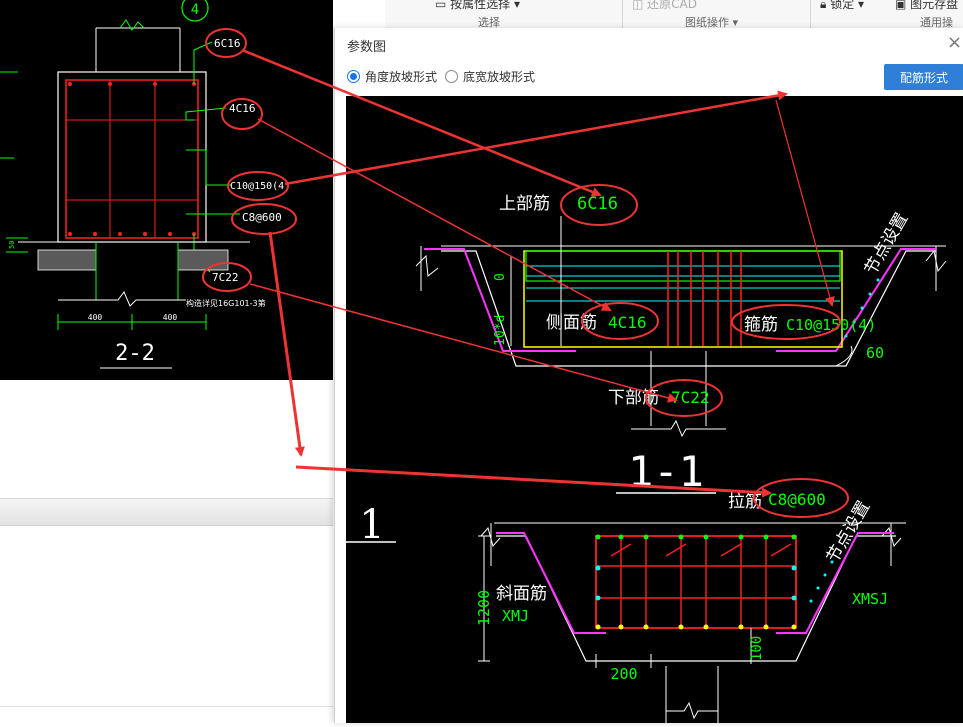 This screenshot has height=727, width=963. Describe the element at coordinates (571, 323) in the screenshot. I see `side-bar-label: 侧面筋` at that location.